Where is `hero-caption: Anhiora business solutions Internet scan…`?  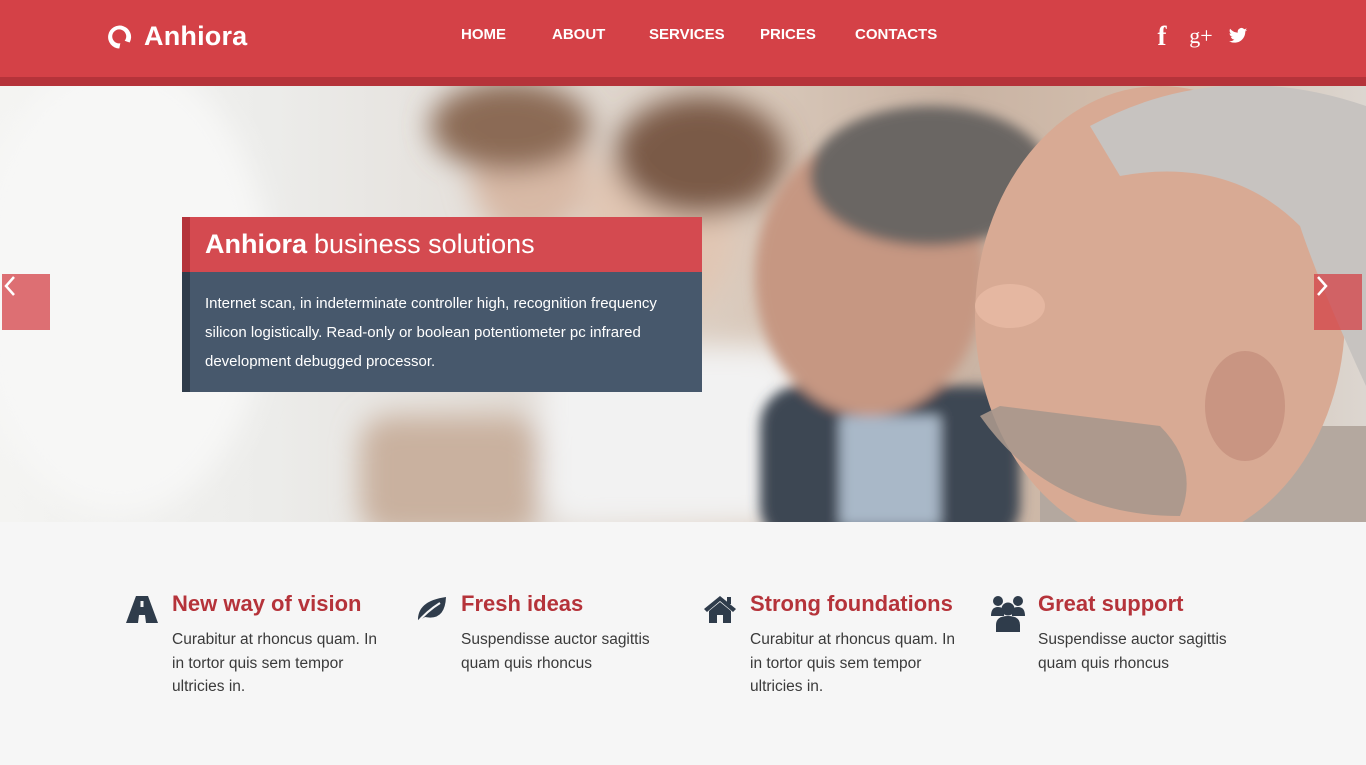
hero-caption: Anhiora business solutions Internet scan… is located at coordinates (442, 304).